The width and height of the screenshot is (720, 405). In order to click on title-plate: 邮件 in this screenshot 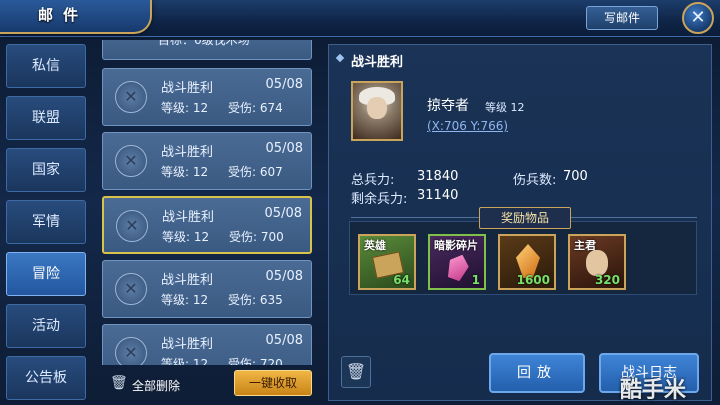, I will do `click(76, 17)`.